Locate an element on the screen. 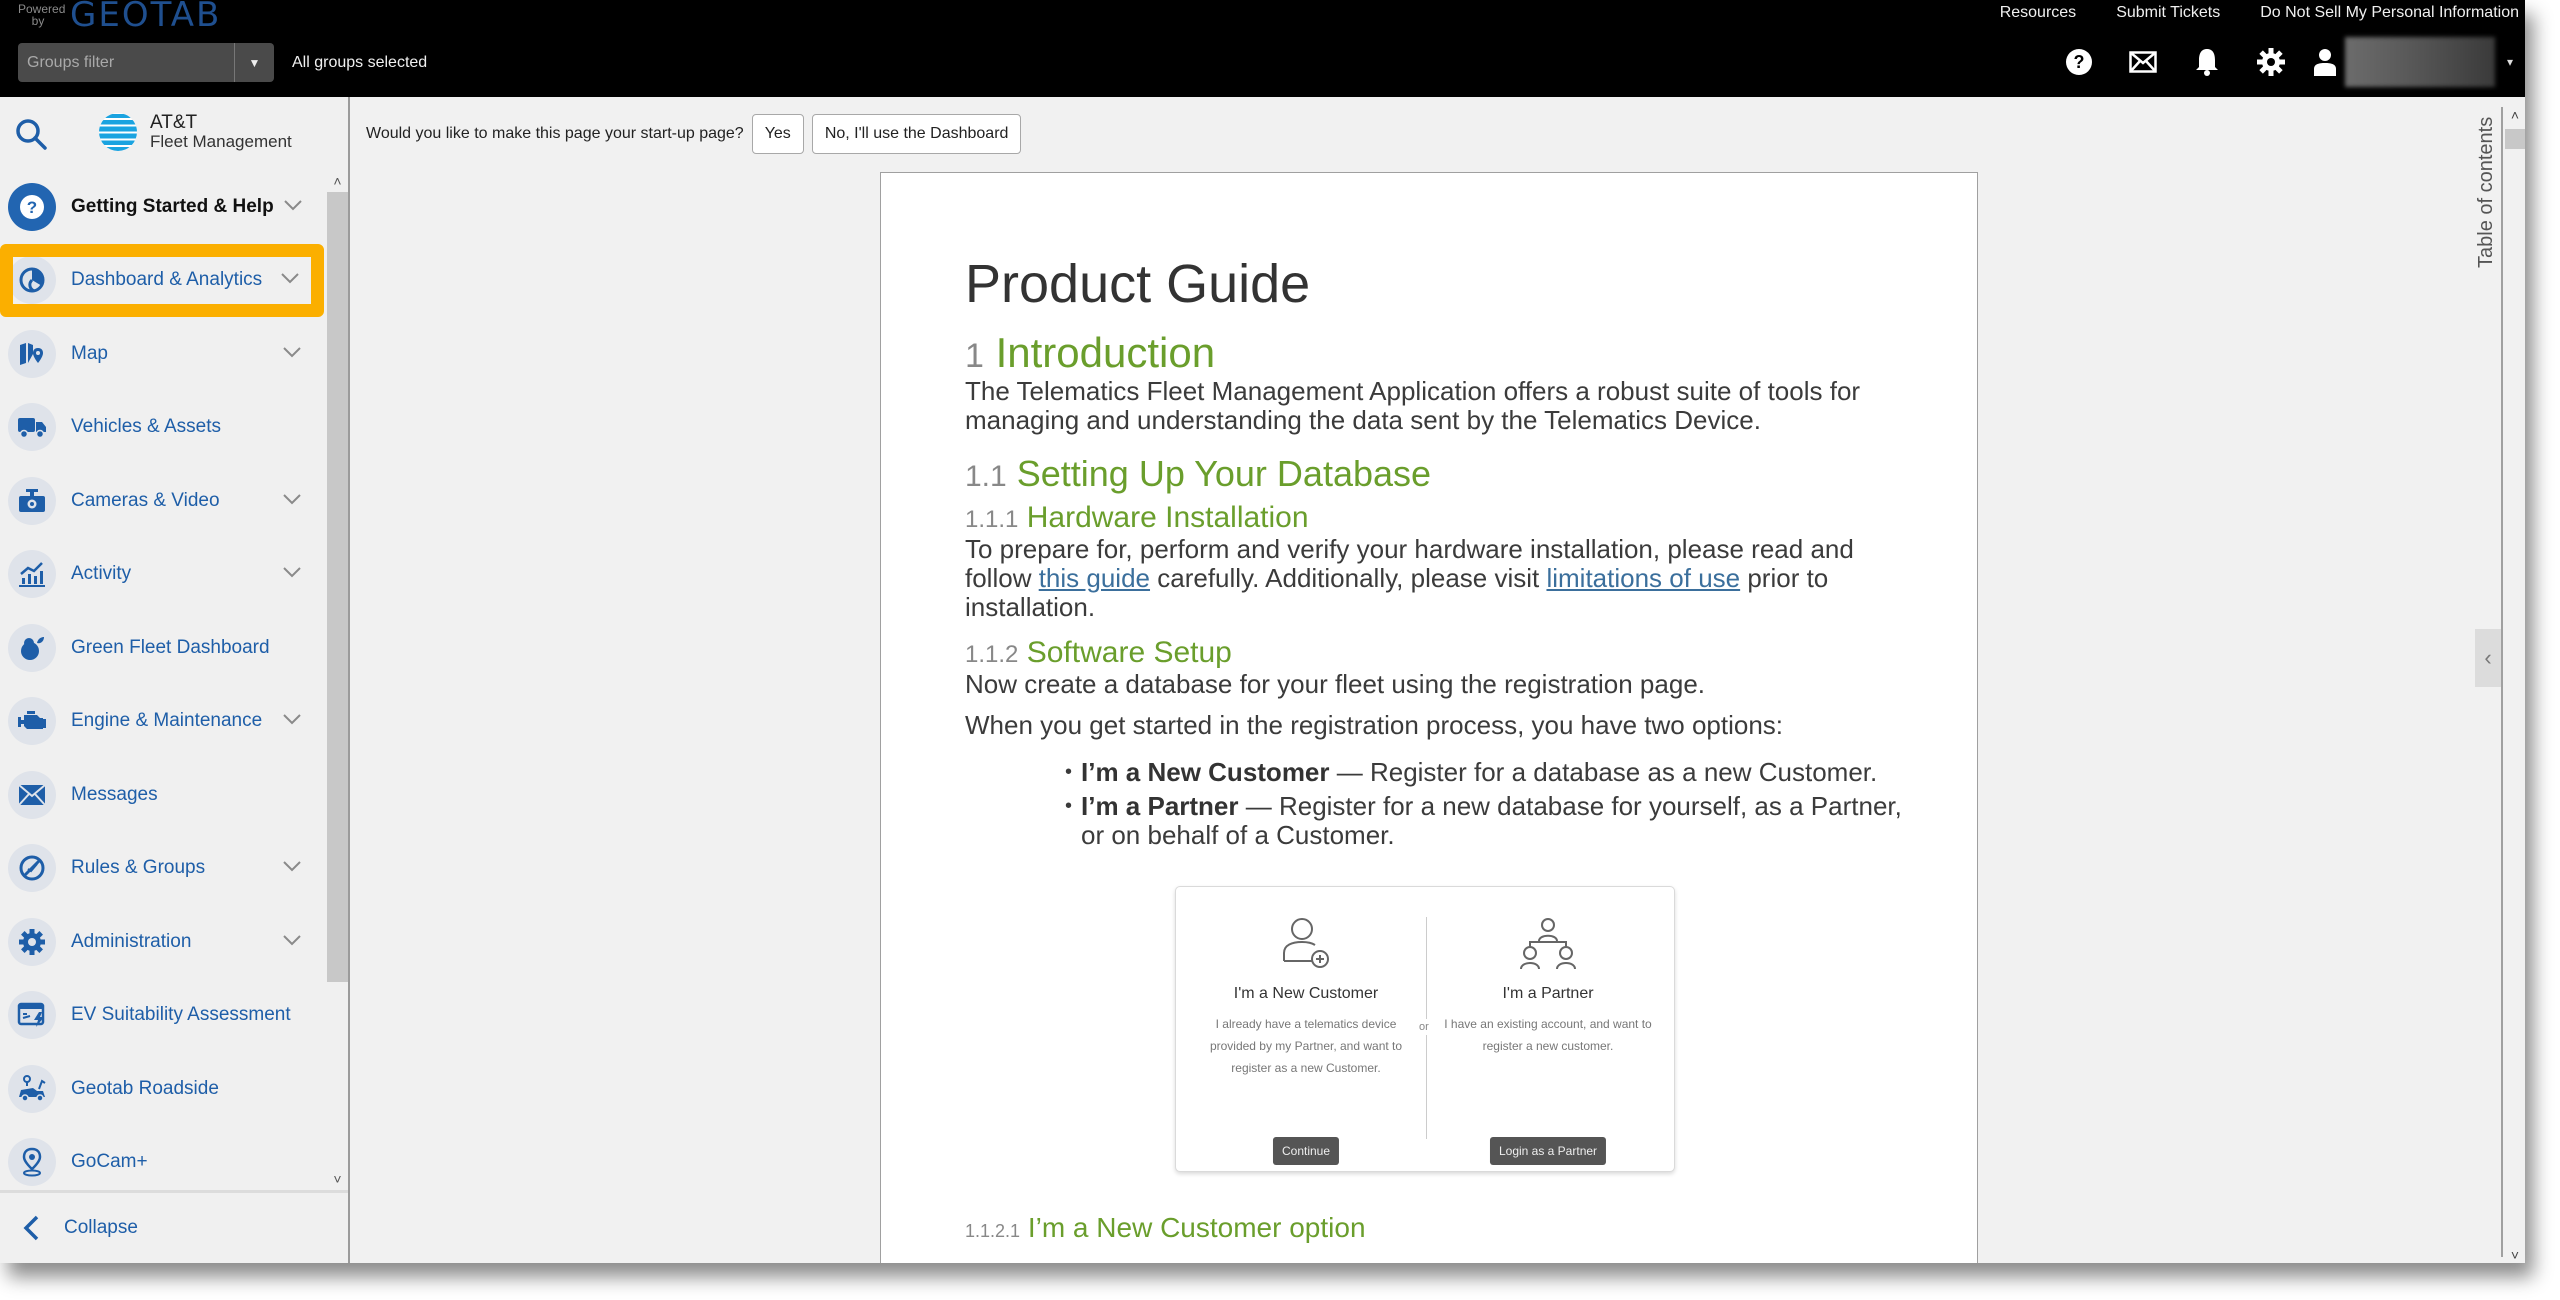 Image resolution: width=2560 pixels, height=1300 pixels. caret-down-icon: ▼ is located at coordinates (254, 62).